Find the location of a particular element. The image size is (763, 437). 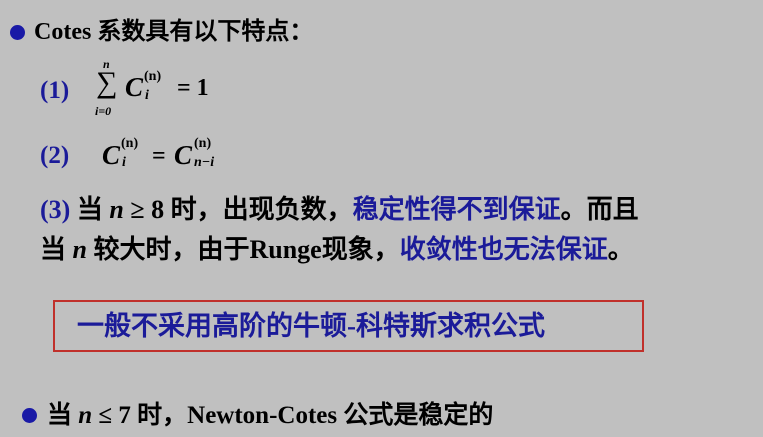

heading-row: Cotes 系数具有以下特点： is located at coordinates (161, 32).